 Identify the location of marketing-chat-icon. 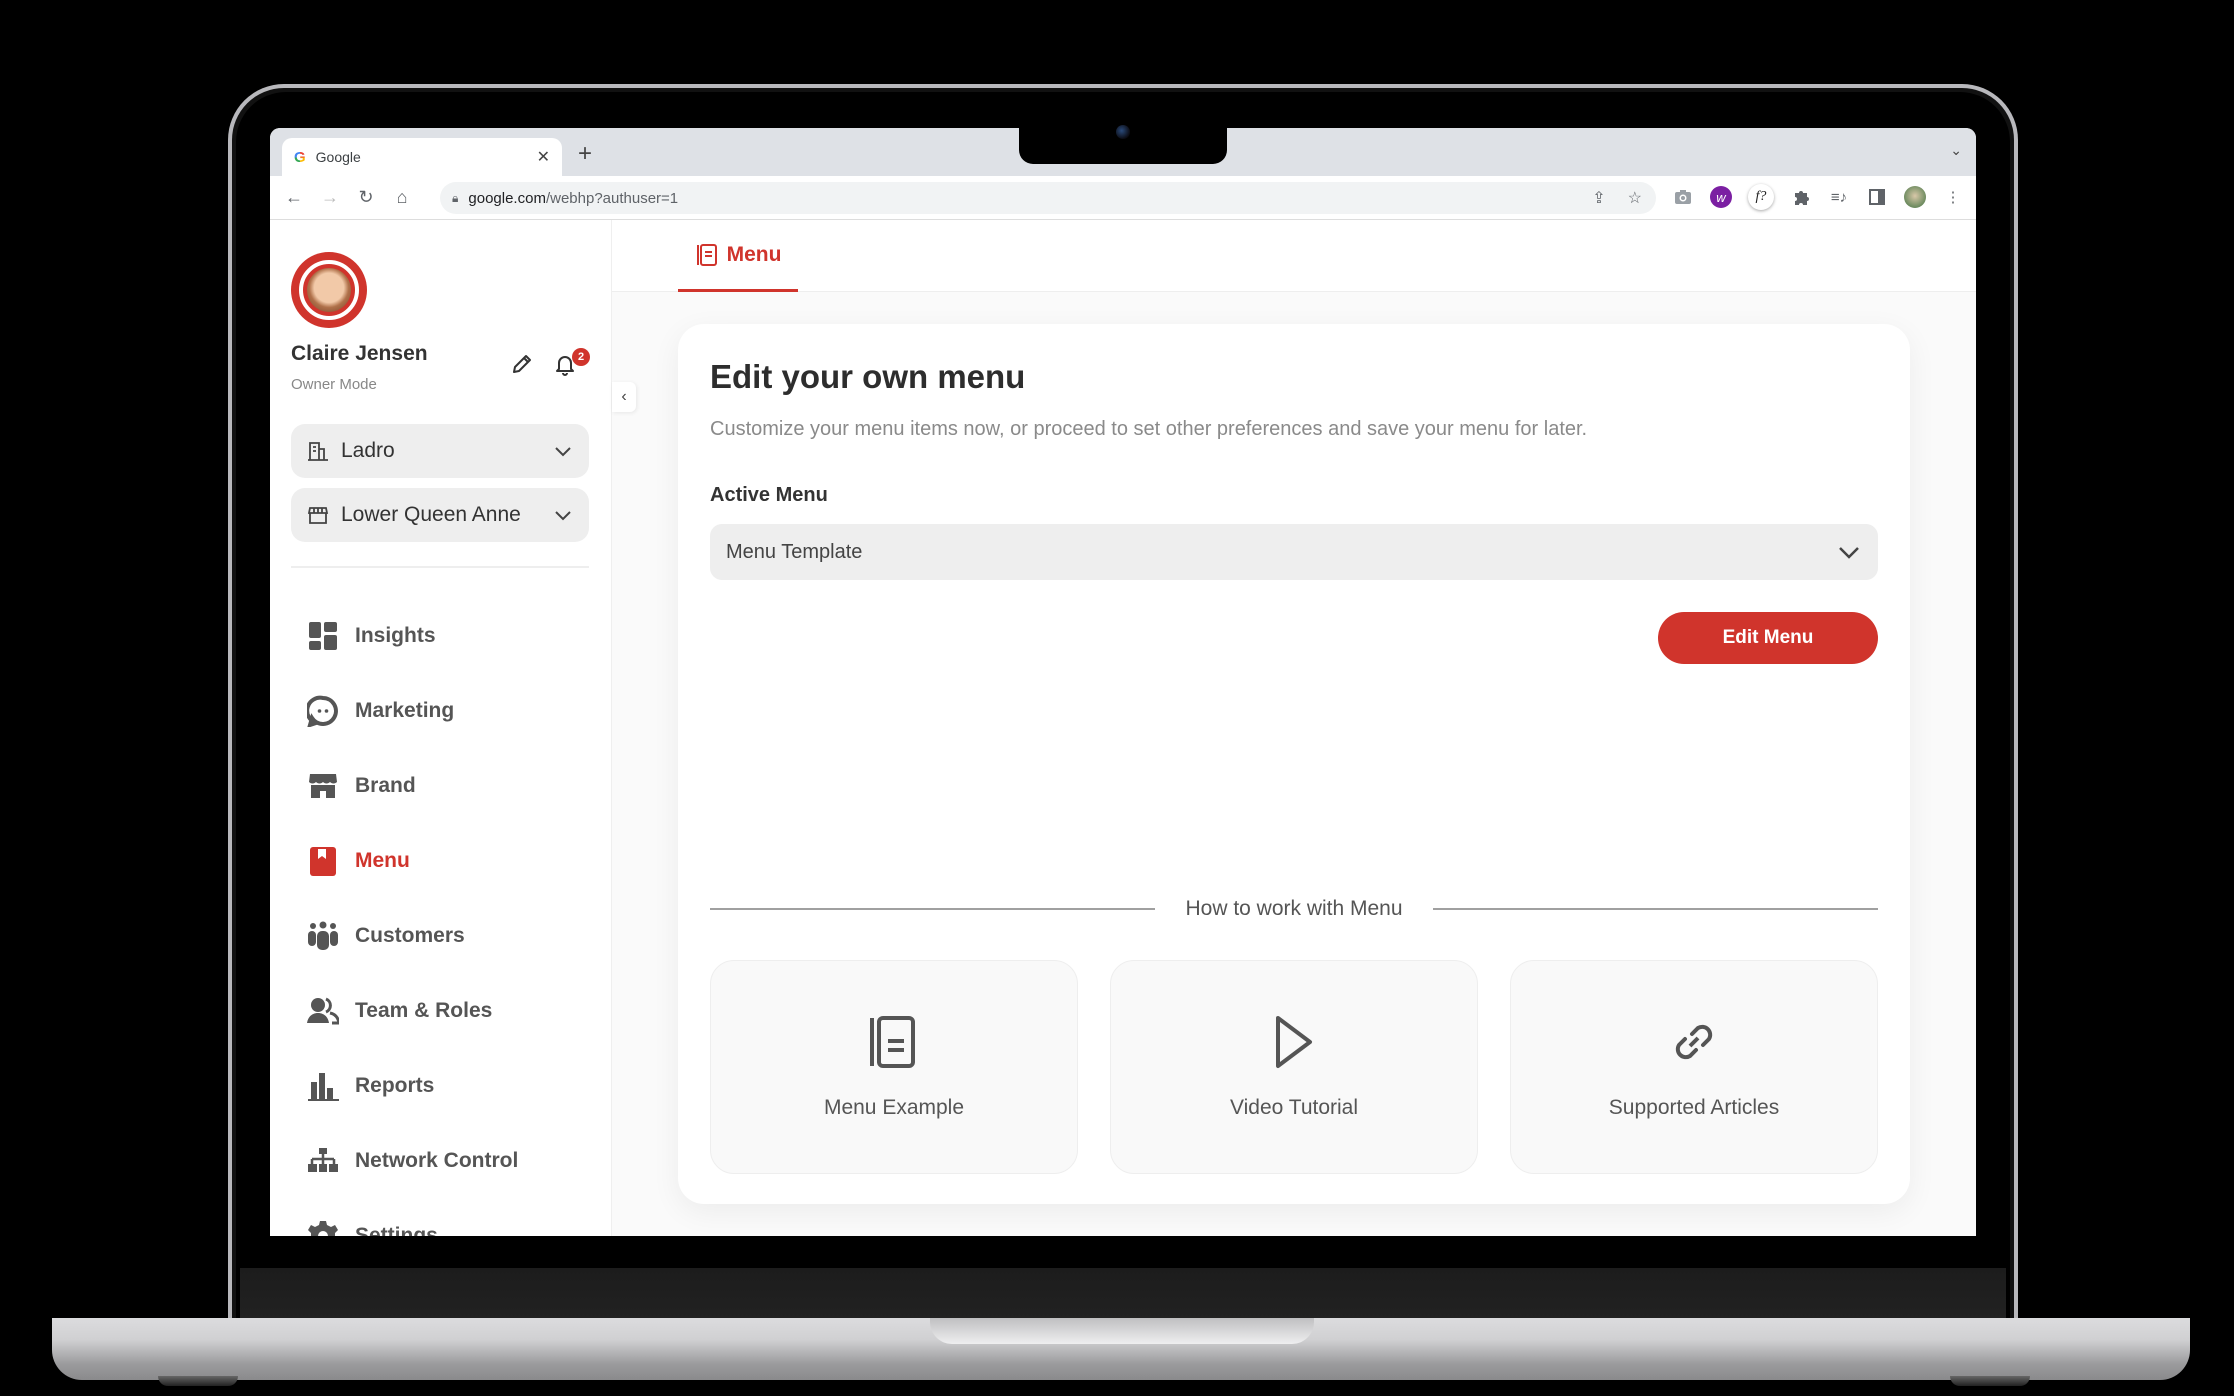
(322, 711).